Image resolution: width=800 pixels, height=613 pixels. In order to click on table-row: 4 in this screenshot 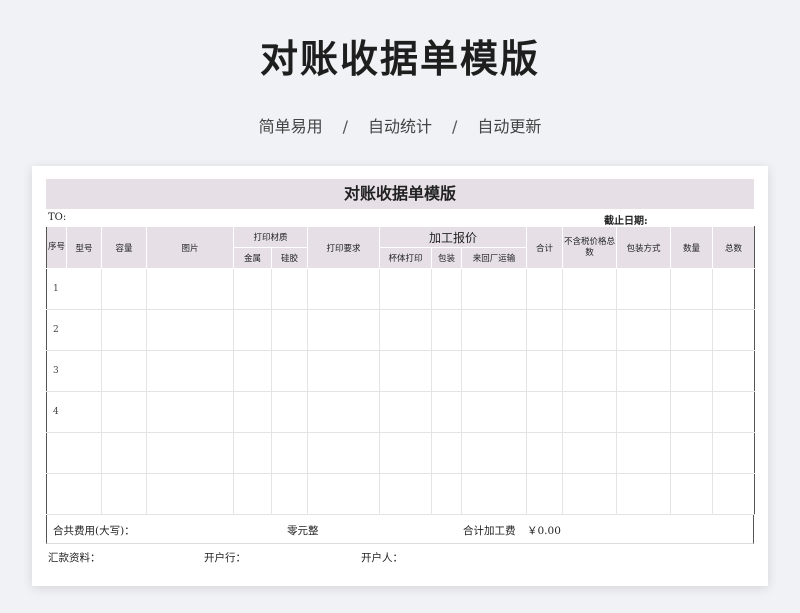, I will do `click(401, 412)`.